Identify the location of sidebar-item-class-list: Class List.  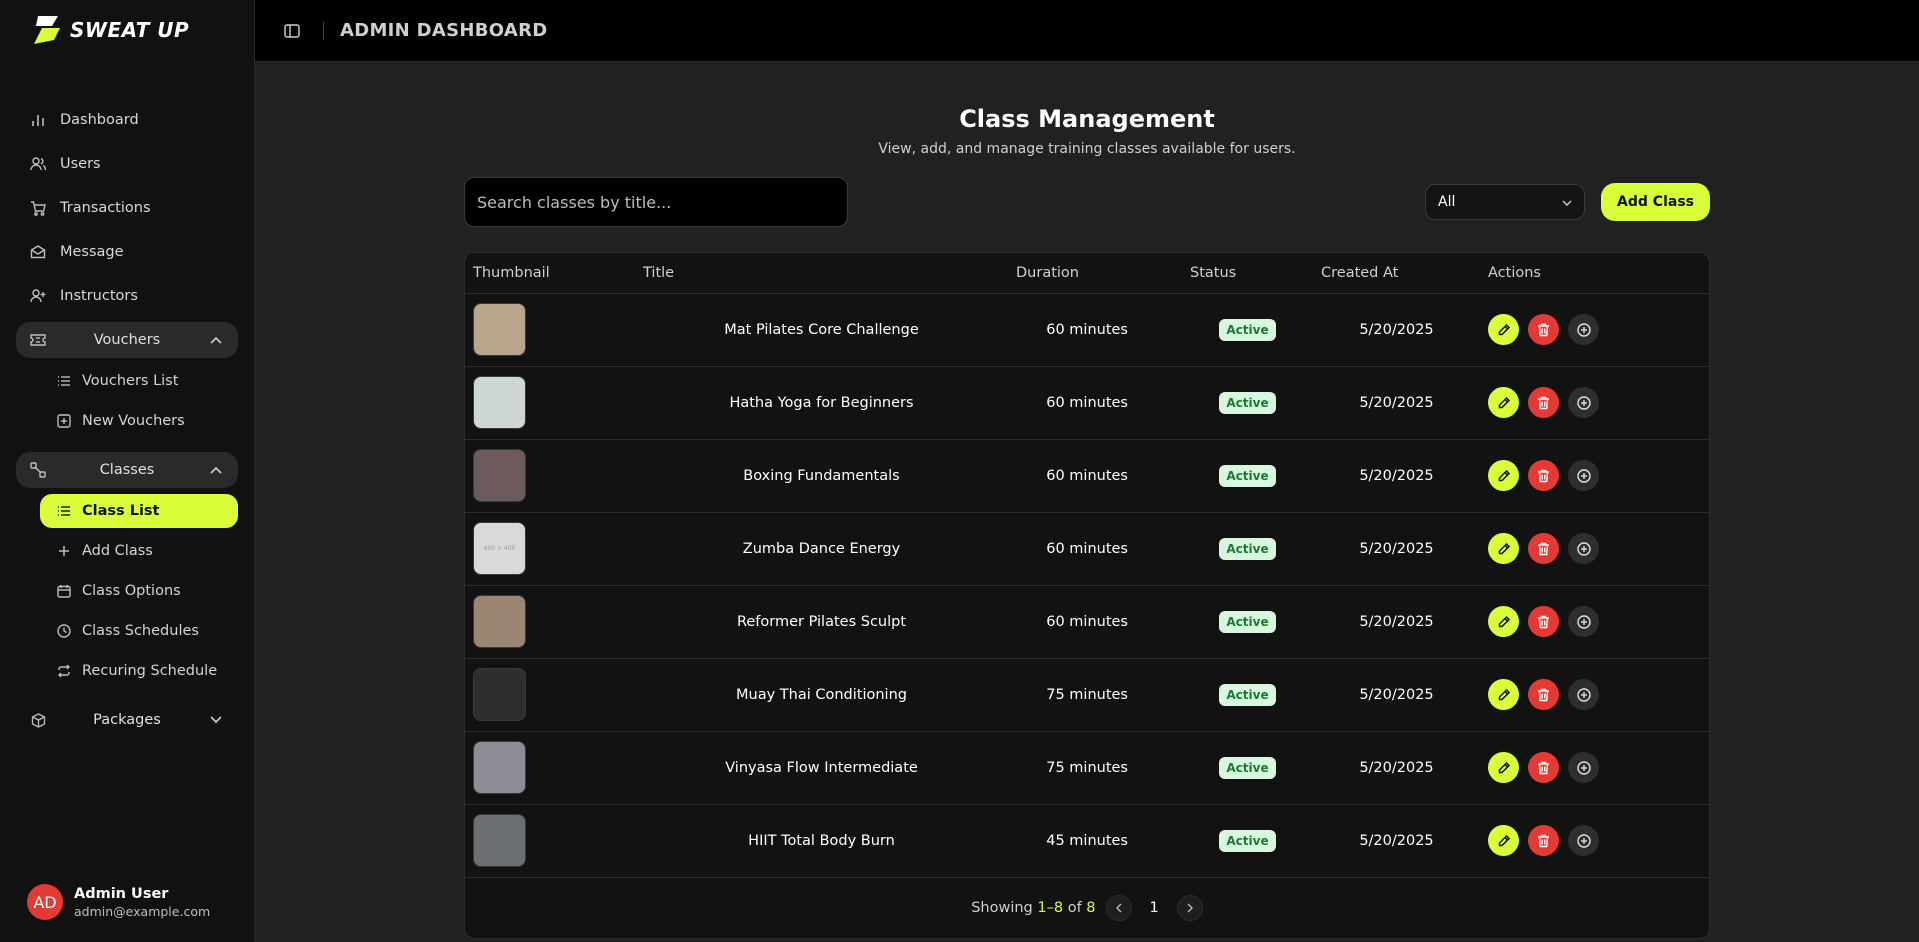
(139, 511).